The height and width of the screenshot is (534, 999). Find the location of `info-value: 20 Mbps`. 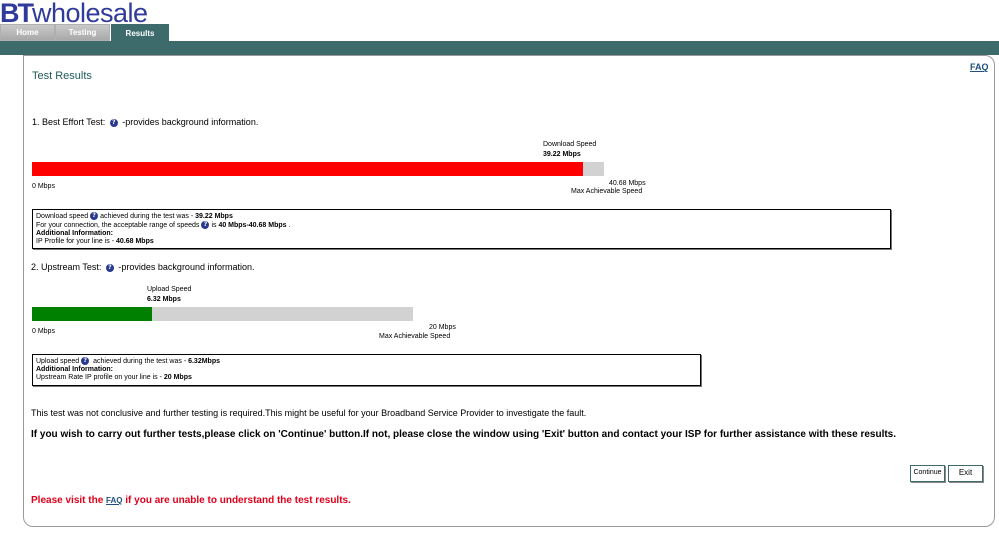

info-value: 20 Mbps is located at coordinates (177, 377).